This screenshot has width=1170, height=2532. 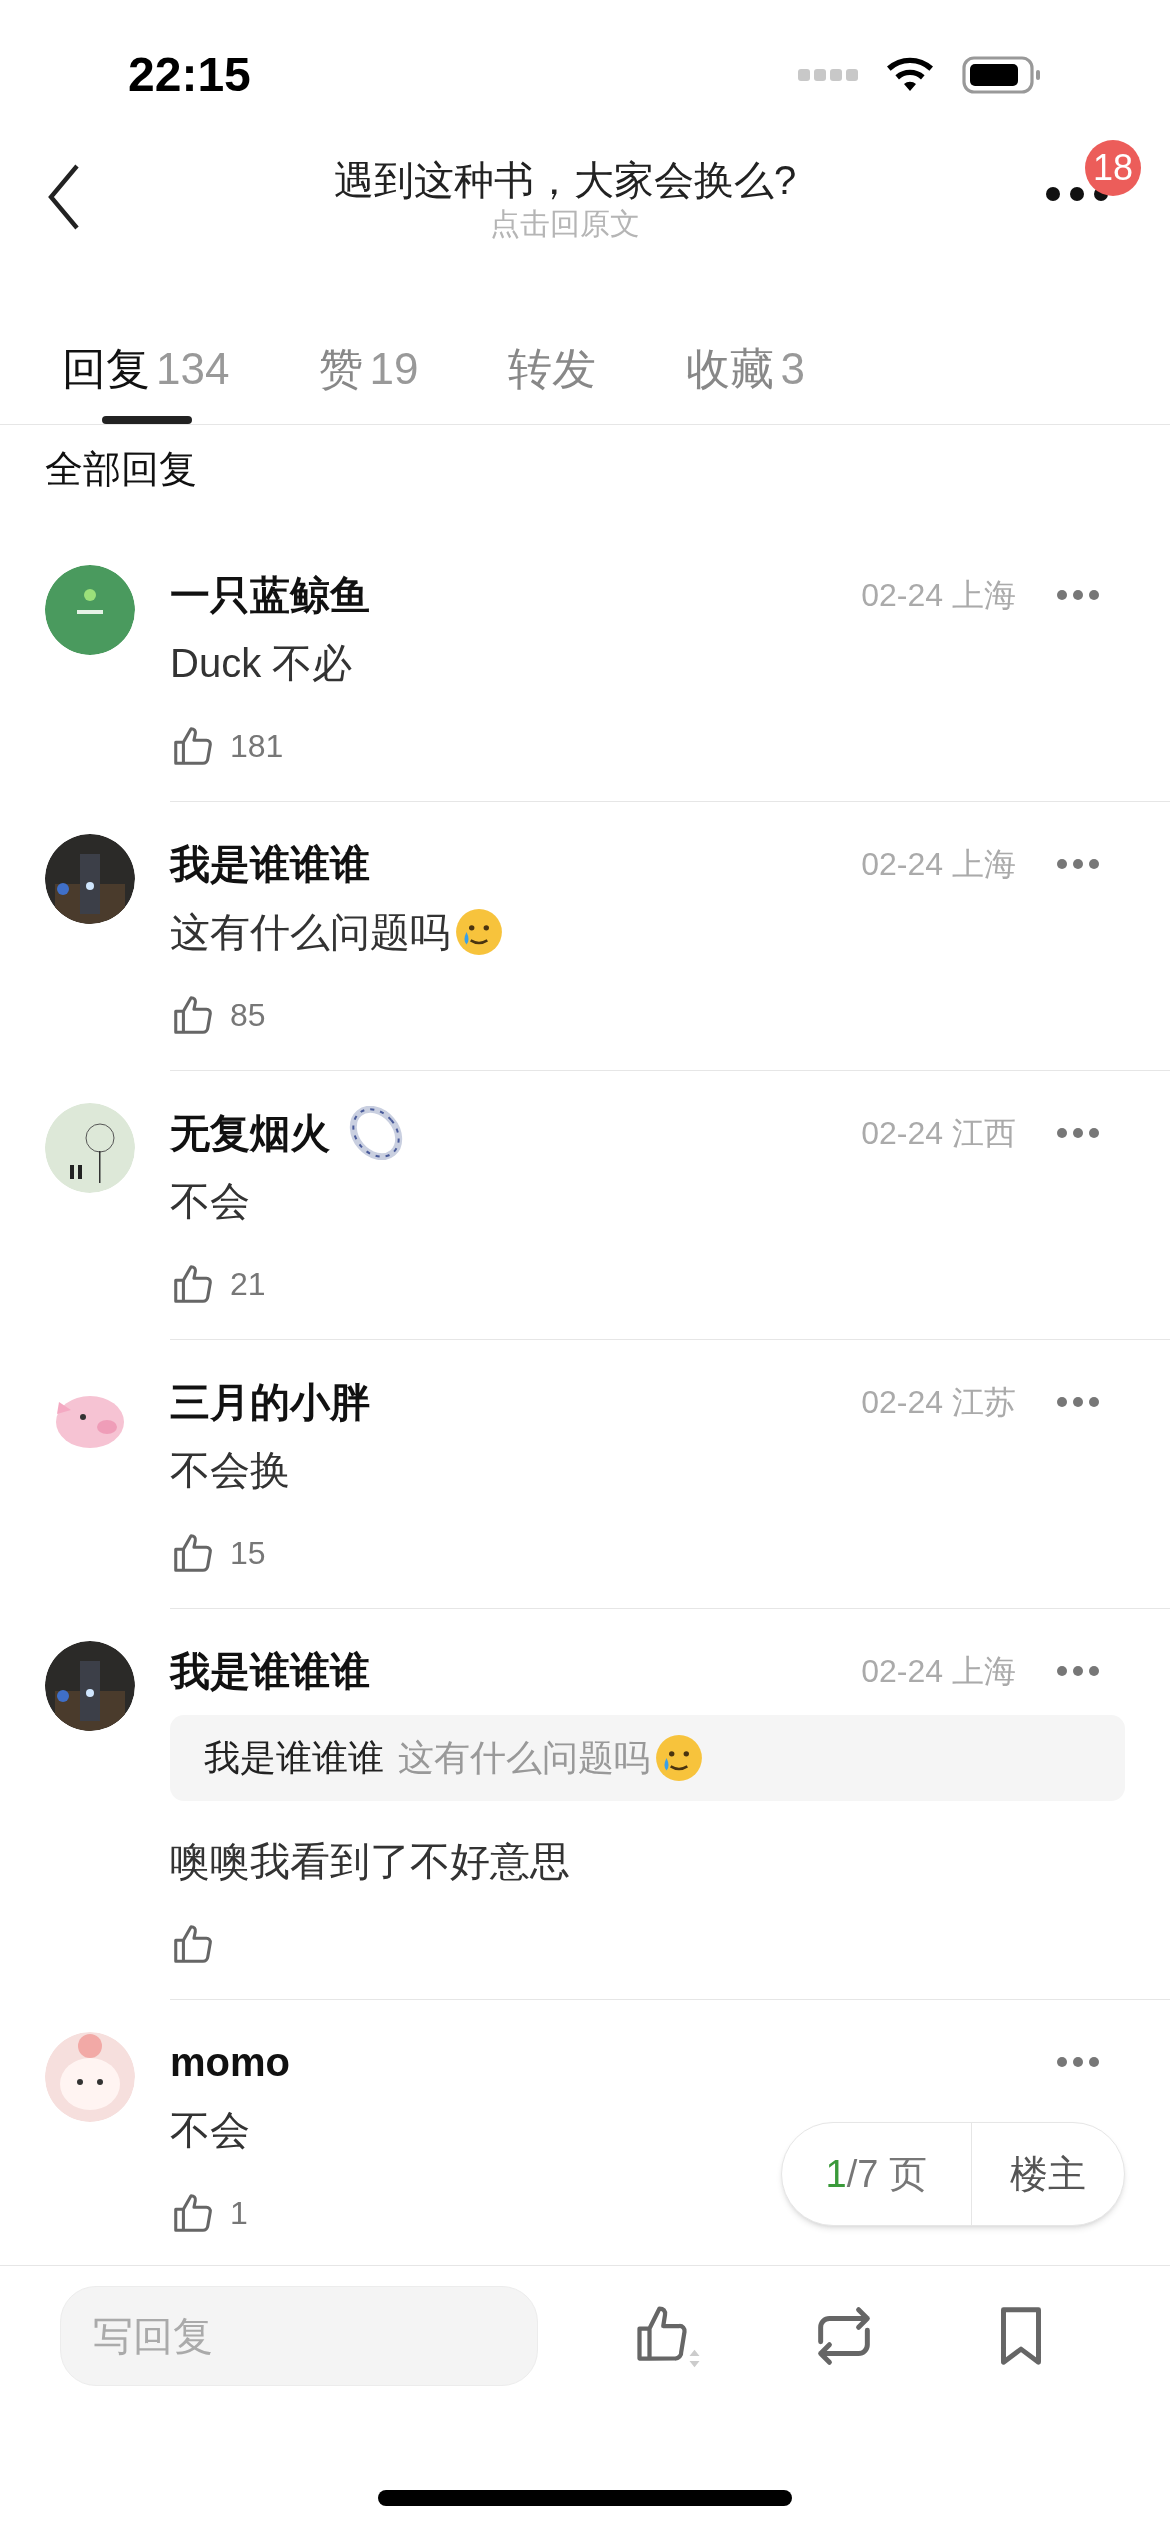 What do you see at coordinates (1002, 75) in the screenshot?
I see `battery-icon` at bounding box center [1002, 75].